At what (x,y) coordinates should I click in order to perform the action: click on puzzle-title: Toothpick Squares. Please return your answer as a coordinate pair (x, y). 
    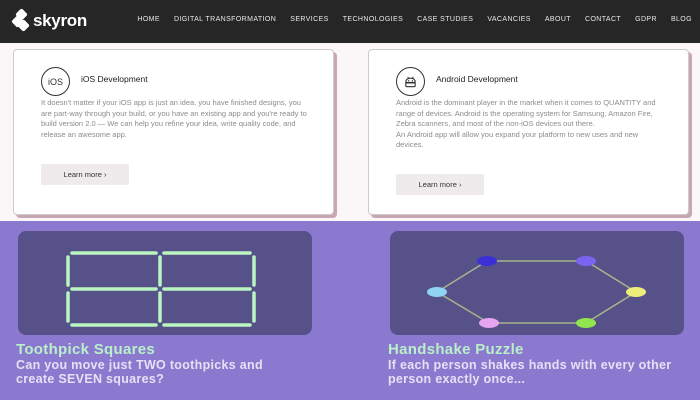
    Looking at the image, I should click on (85, 349).